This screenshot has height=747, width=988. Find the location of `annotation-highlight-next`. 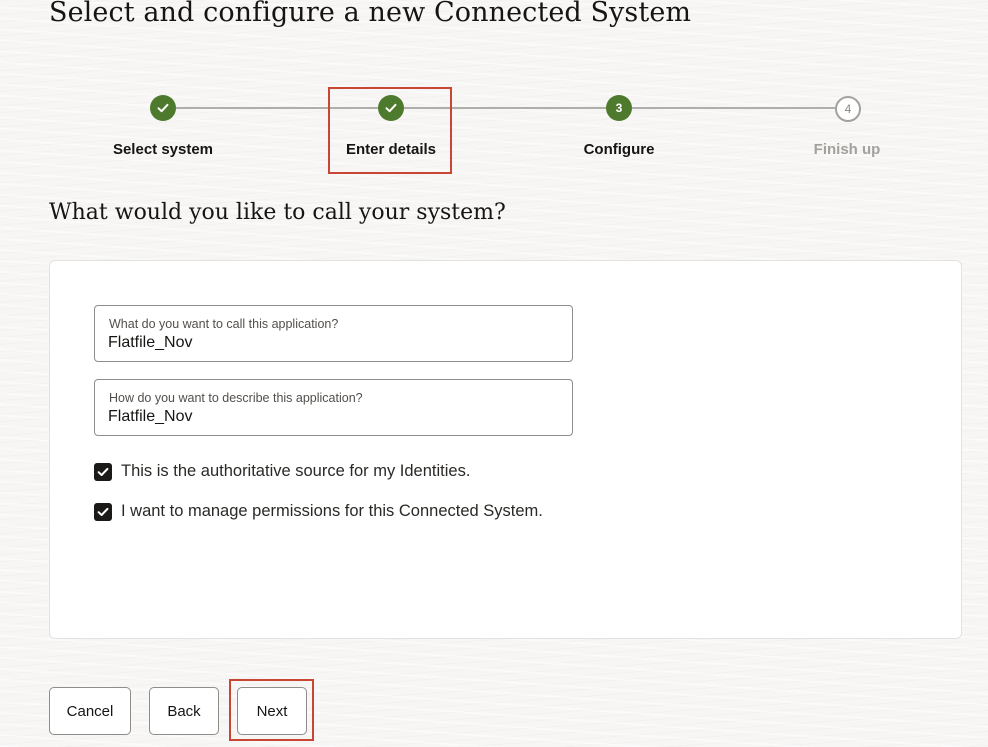

annotation-highlight-next is located at coordinates (271, 710).